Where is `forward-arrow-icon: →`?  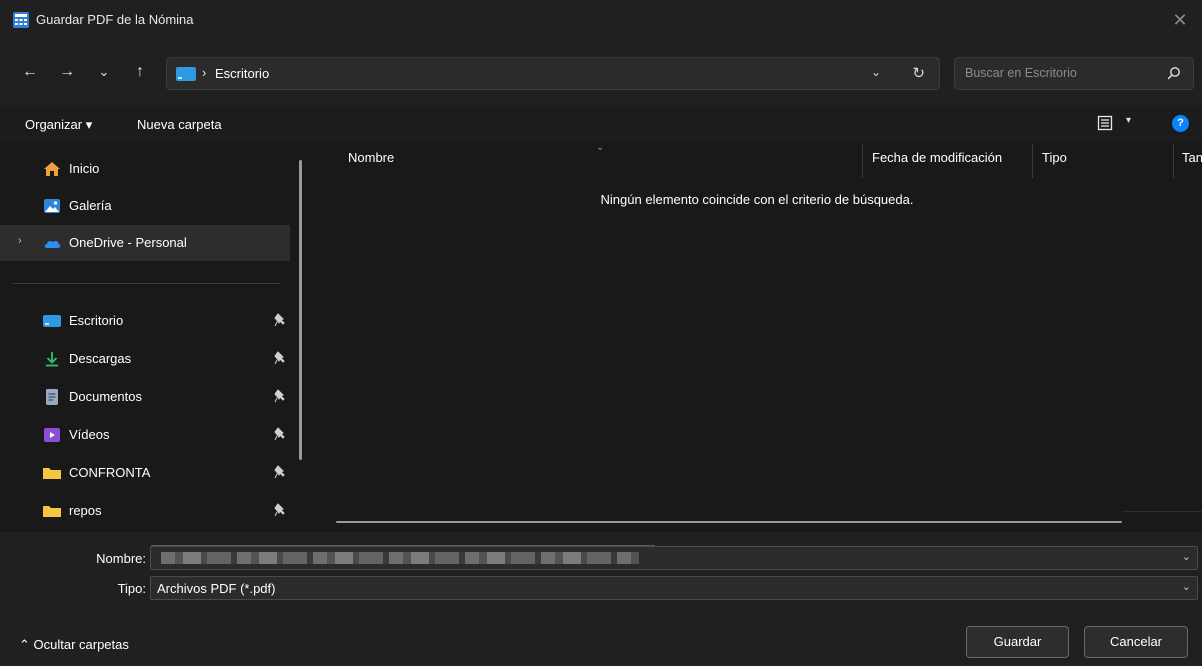
forward-arrow-icon: → is located at coordinates (67, 72).